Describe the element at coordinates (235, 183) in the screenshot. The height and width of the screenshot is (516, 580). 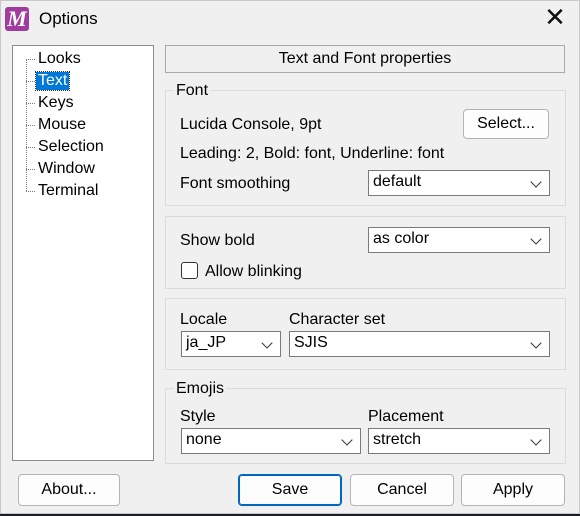
I see `font-smoothing-label: Font smoothing` at that location.